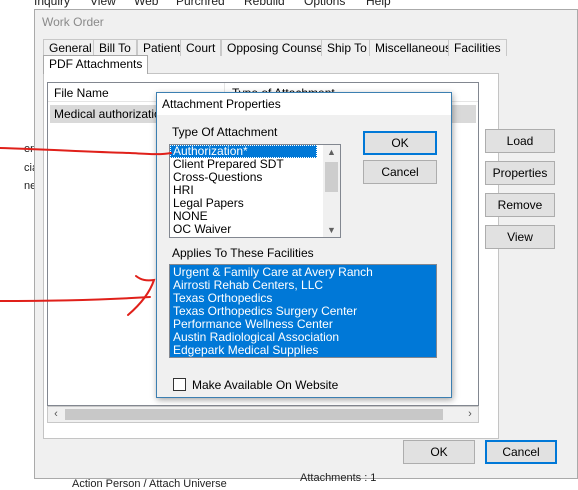  What do you see at coordinates (331, 230) in the screenshot?
I see `scroll-down-icon: ▼` at bounding box center [331, 230].